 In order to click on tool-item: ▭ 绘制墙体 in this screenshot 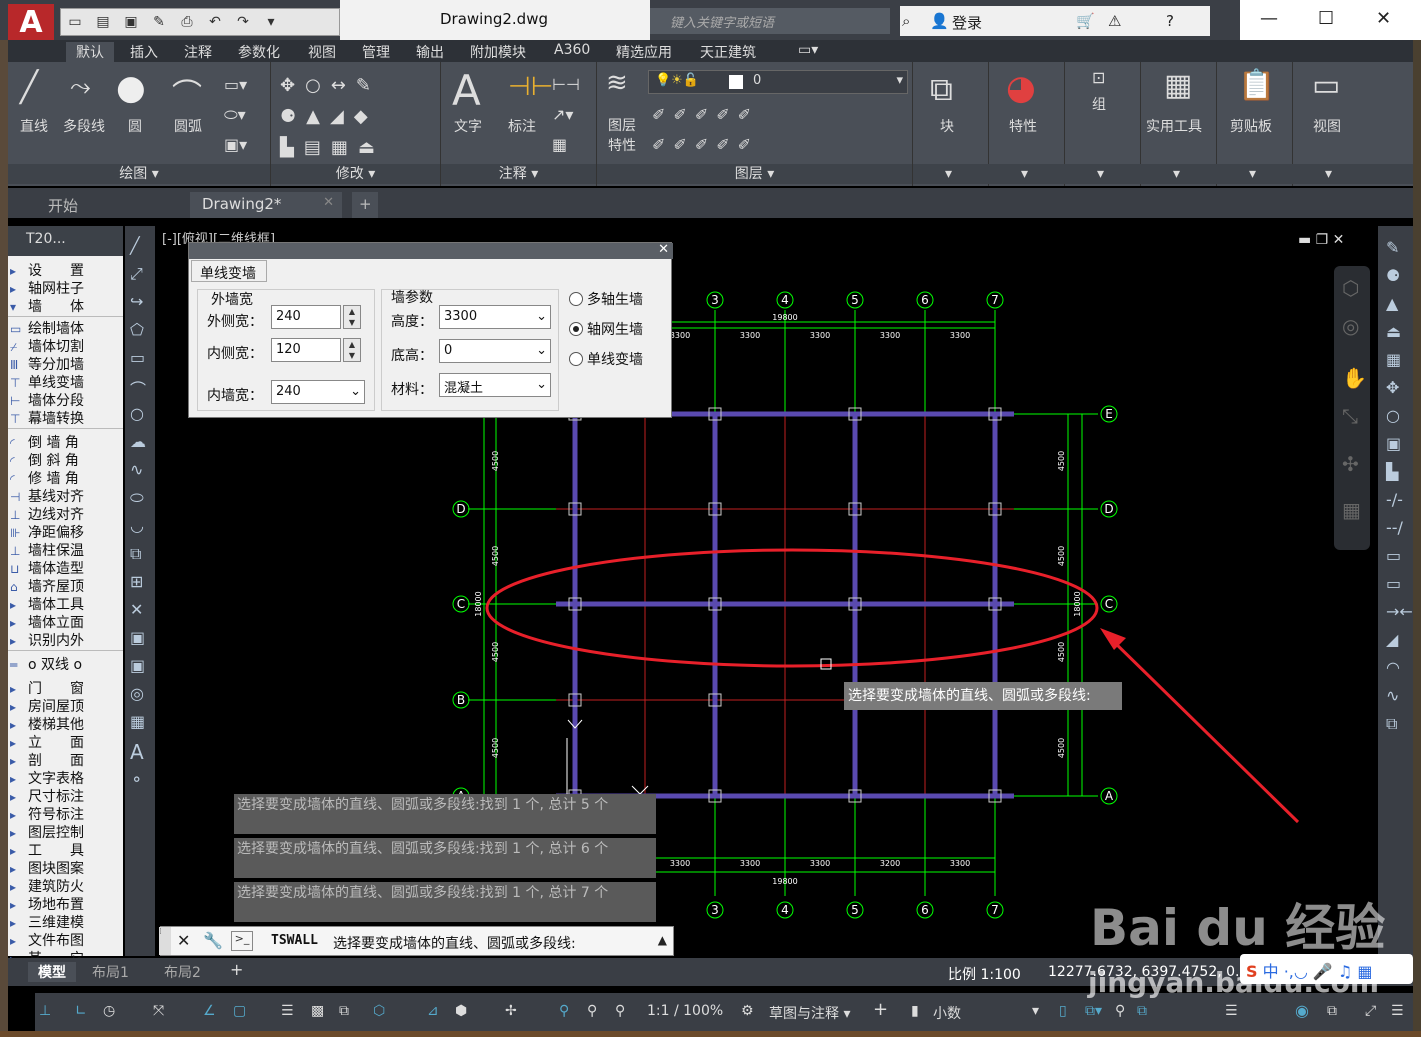, I will do `click(66, 327)`.